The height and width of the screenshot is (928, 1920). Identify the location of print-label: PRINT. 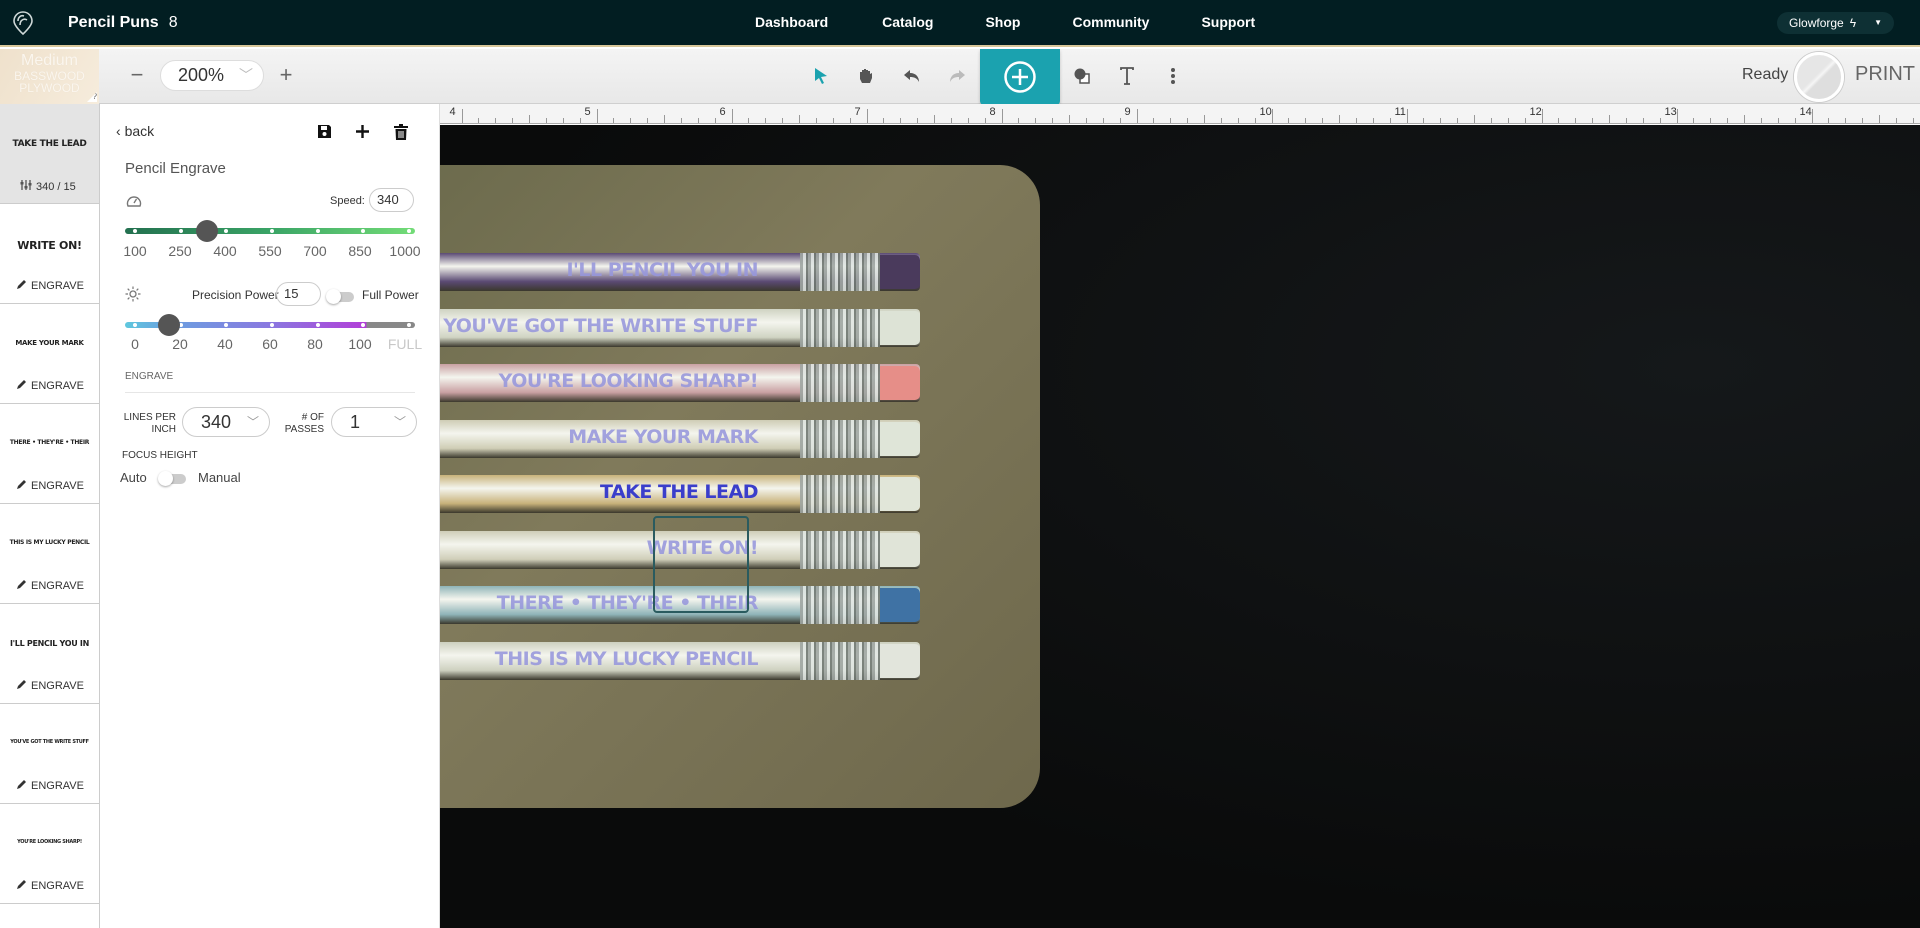
(1885, 74).